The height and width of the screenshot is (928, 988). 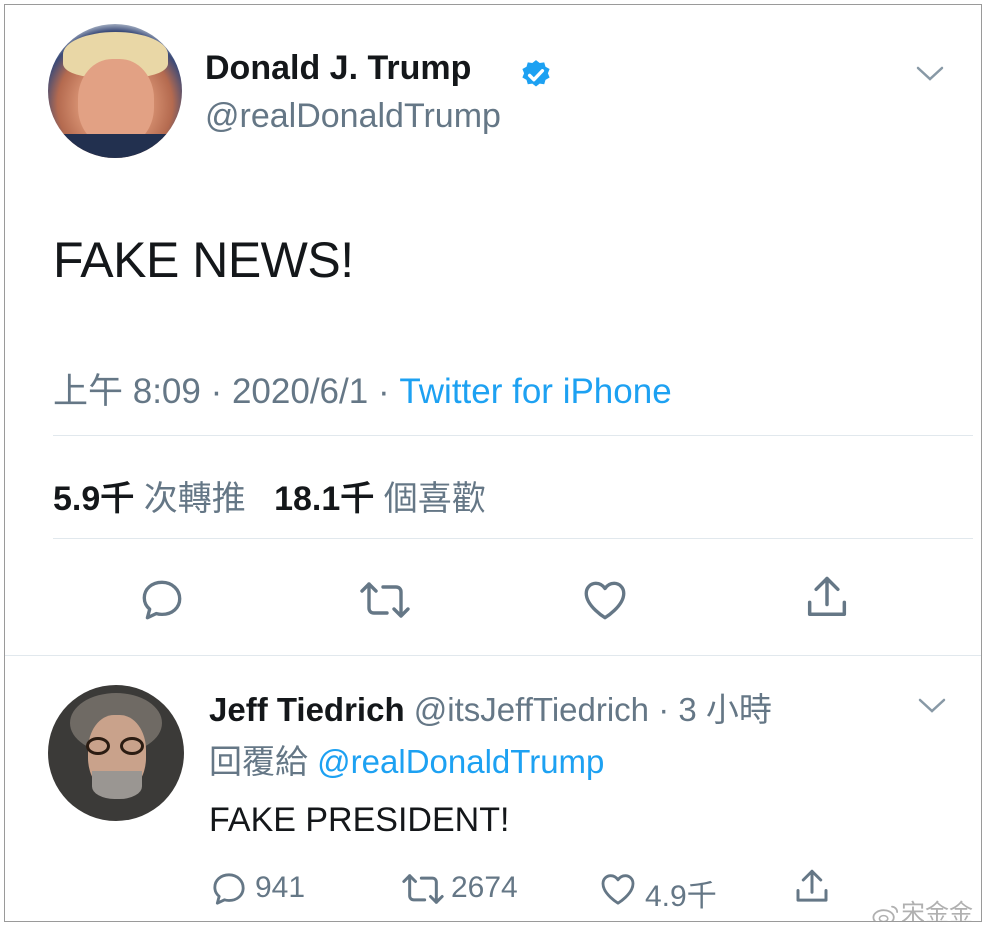 What do you see at coordinates (194, 499) in the screenshot?
I see `retweets-label: 次轉推` at bounding box center [194, 499].